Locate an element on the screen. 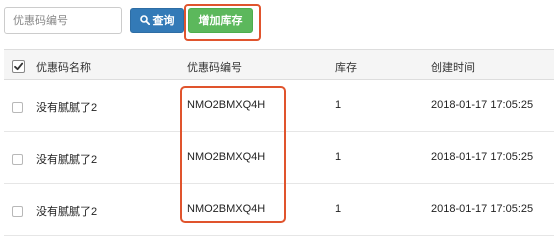 This screenshot has height=240, width=554. add-stock-button-label: 增加库存 is located at coordinates (220, 21).